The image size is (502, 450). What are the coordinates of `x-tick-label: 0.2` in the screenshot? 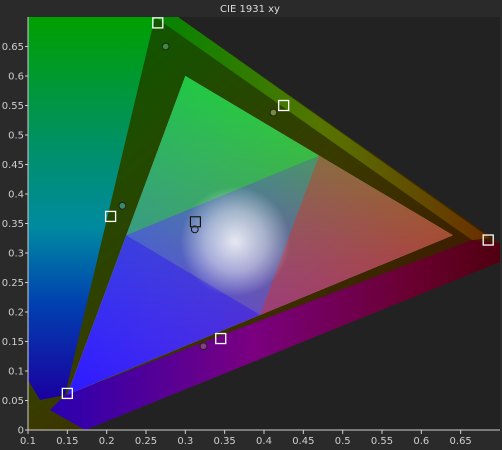 It's located at (107, 441).